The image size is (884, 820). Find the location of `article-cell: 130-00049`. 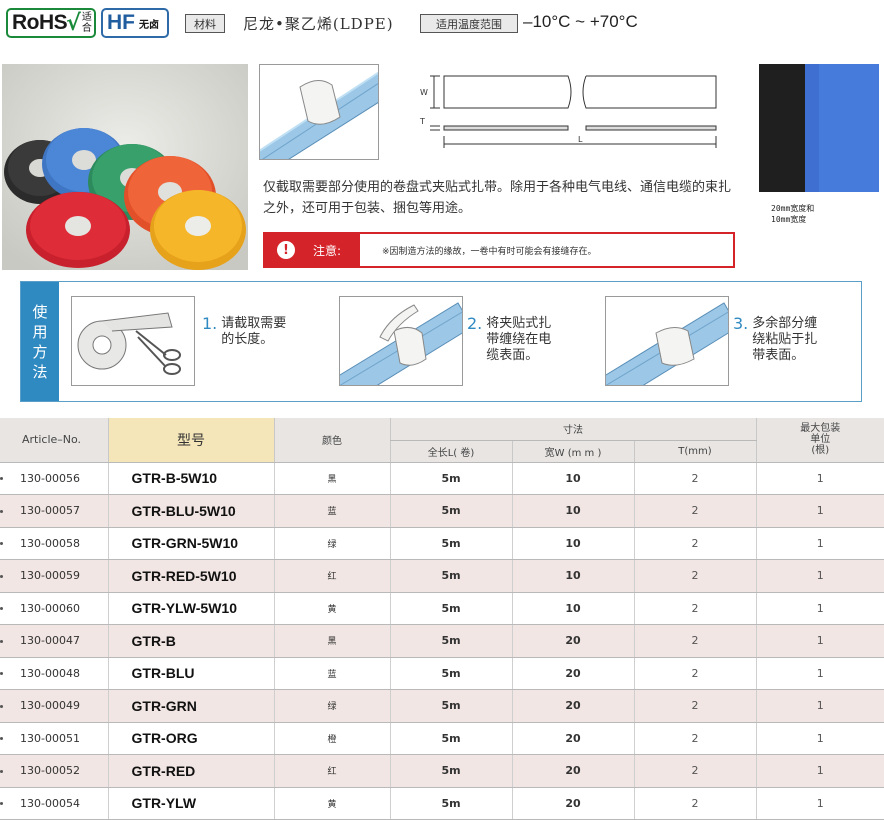

article-cell: 130-00049 is located at coordinates (54, 706).